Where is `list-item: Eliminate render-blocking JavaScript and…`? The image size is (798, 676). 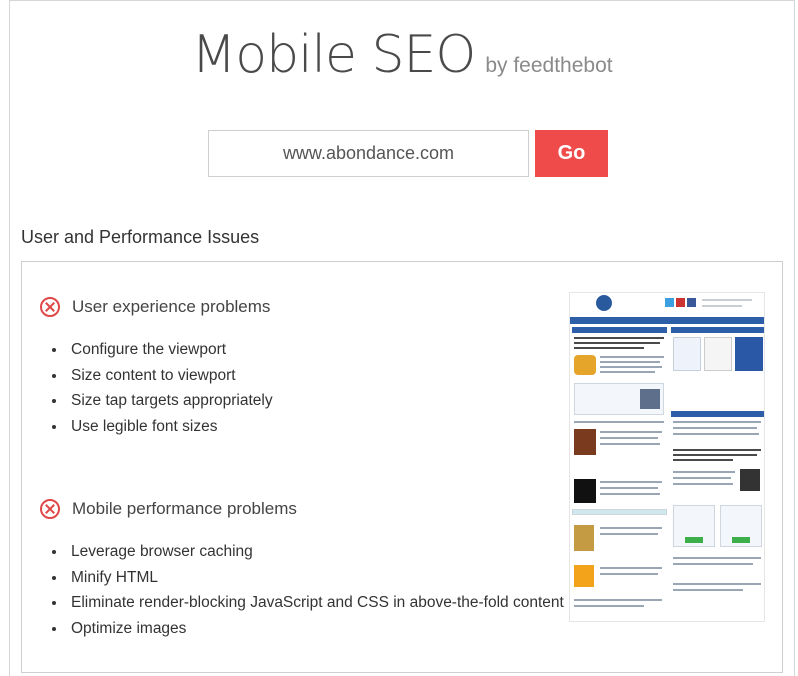 list-item: Eliminate render-blocking JavaScript and… is located at coordinates (308, 603).